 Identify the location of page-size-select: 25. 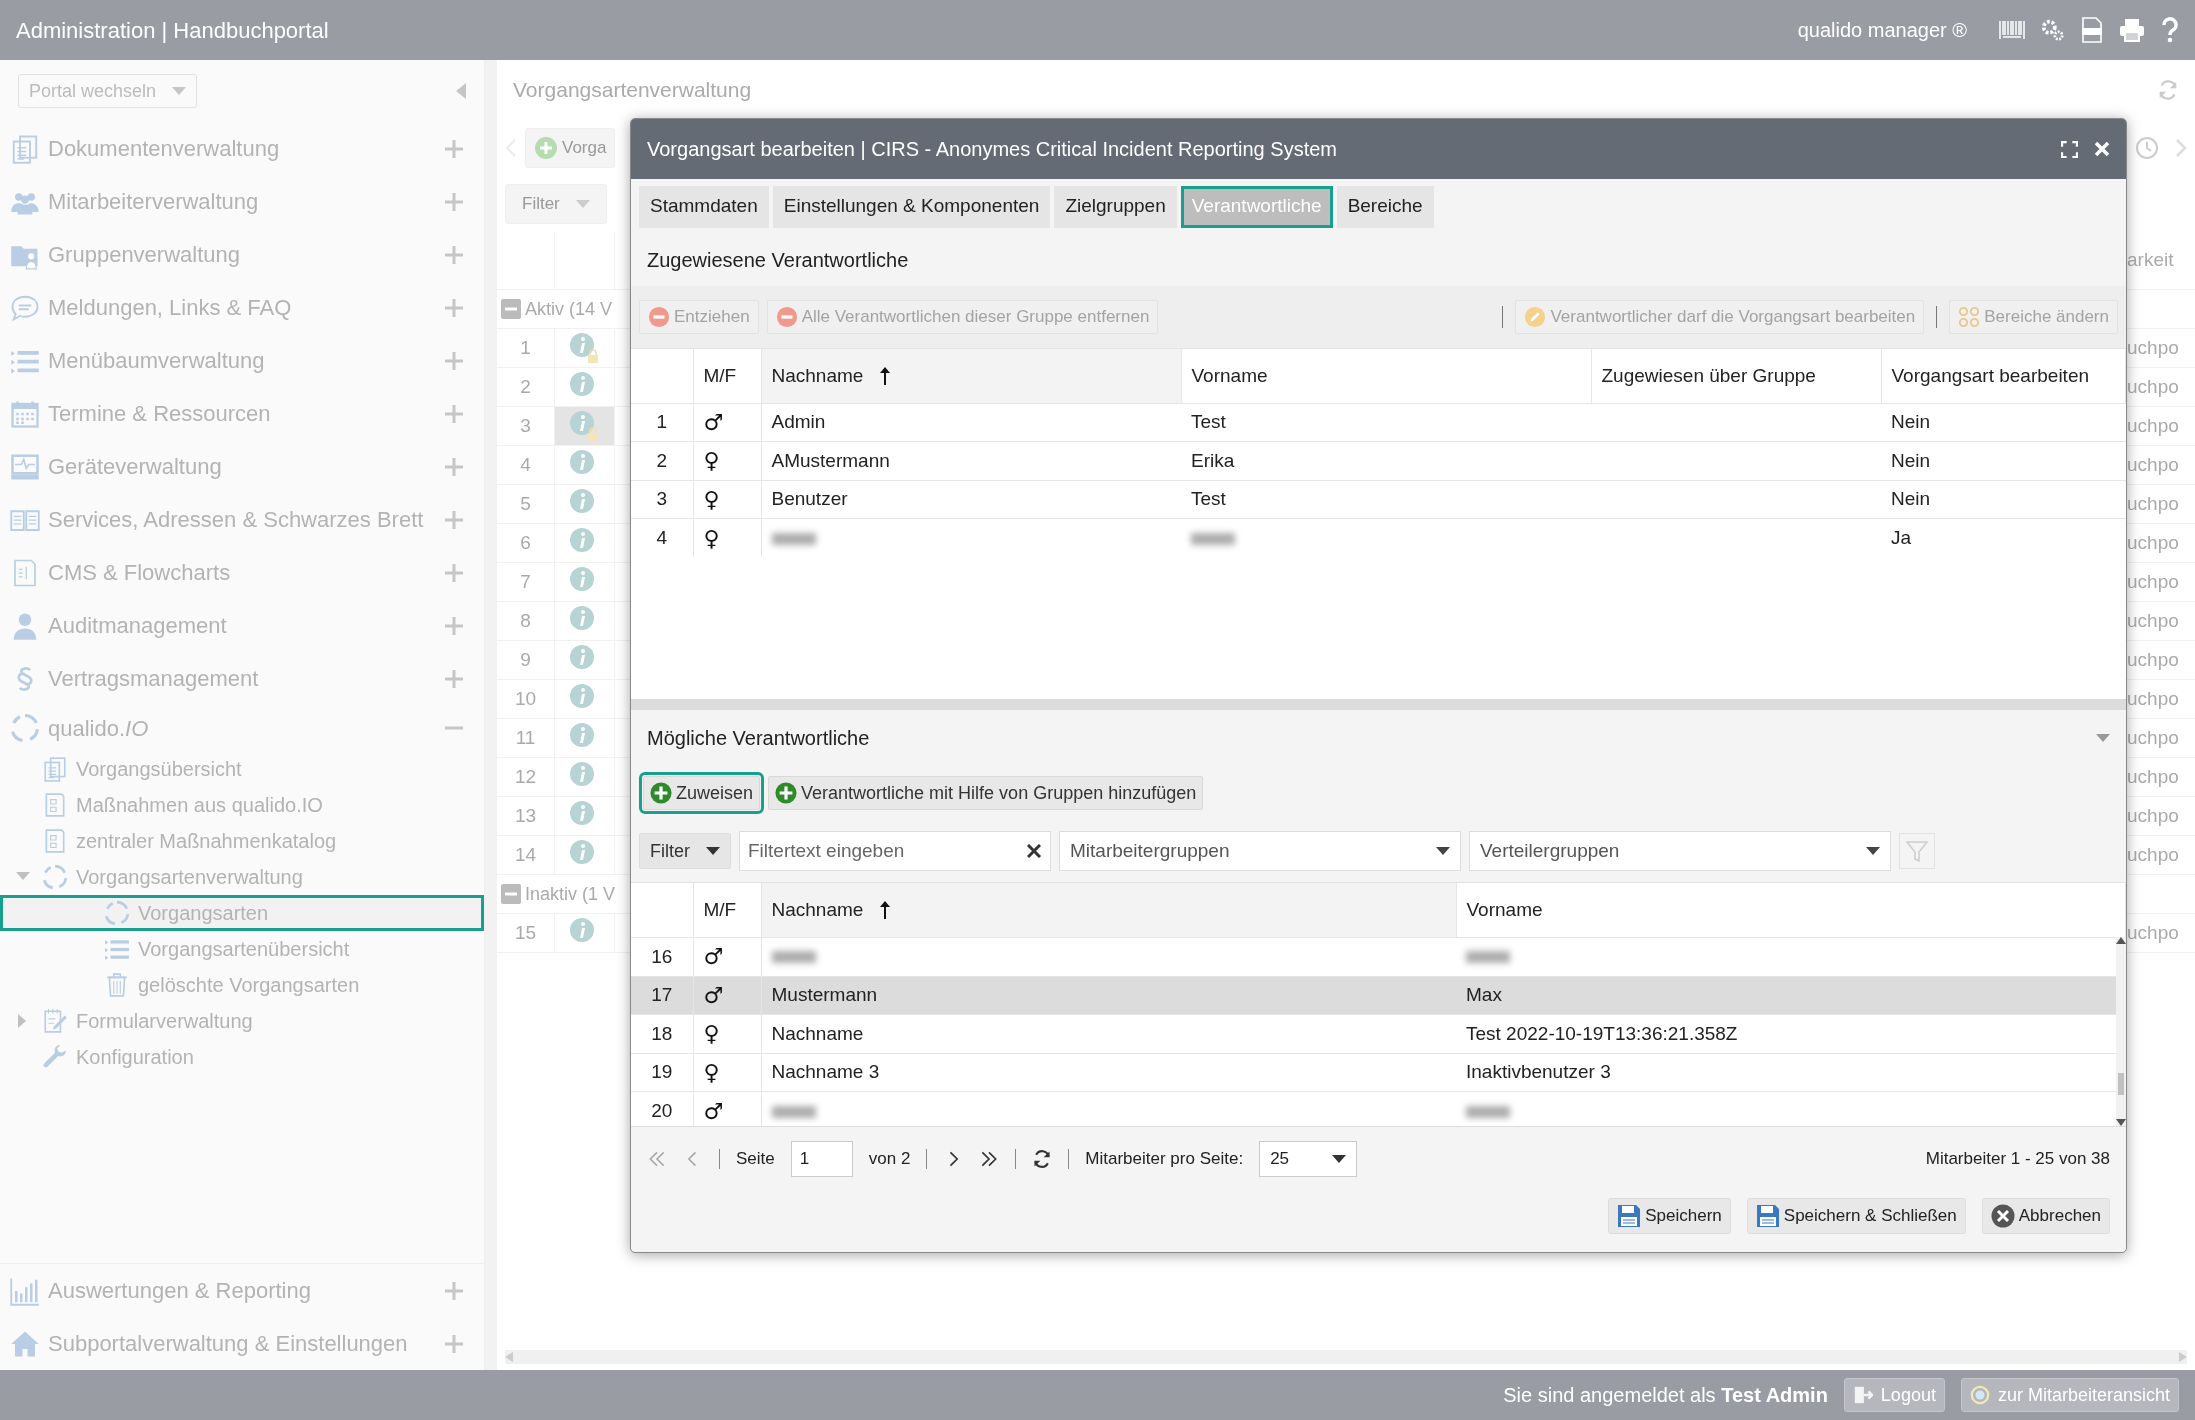
(1308, 1158).